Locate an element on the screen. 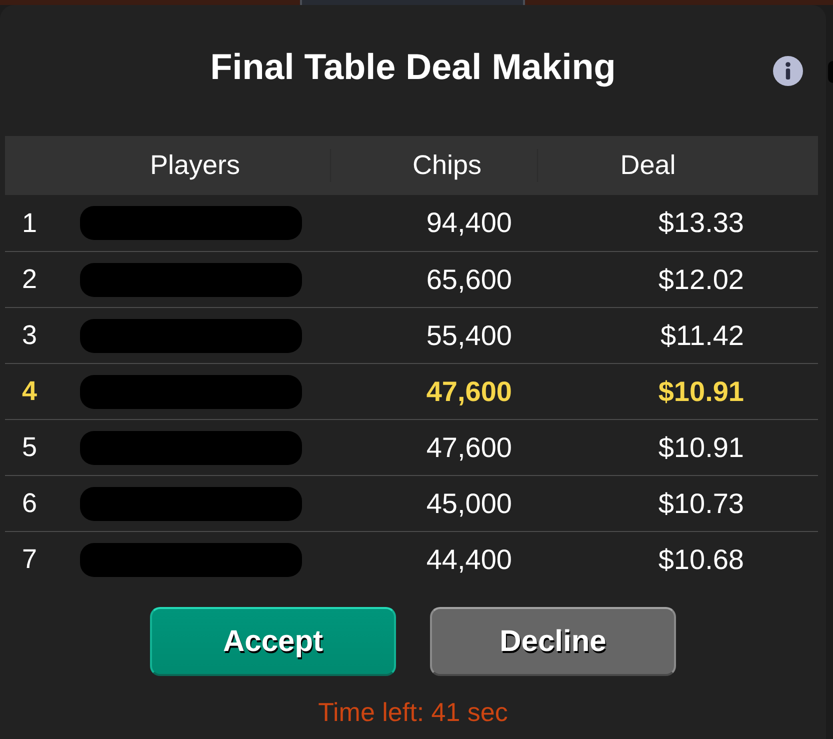  chips-cell: 65,600 is located at coordinates (469, 280).